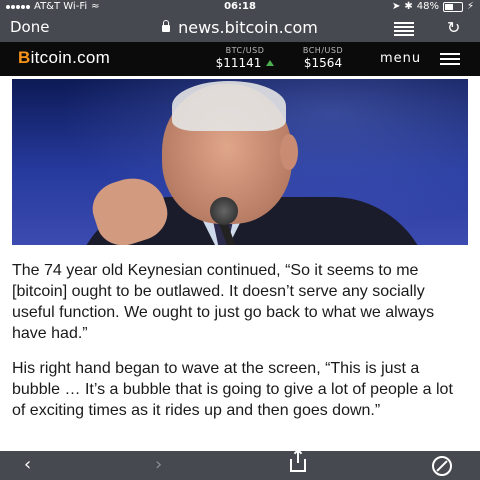 This screenshot has height=480, width=480. What do you see at coordinates (27, 465) in the screenshot?
I see `back-button: ‹` at bounding box center [27, 465].